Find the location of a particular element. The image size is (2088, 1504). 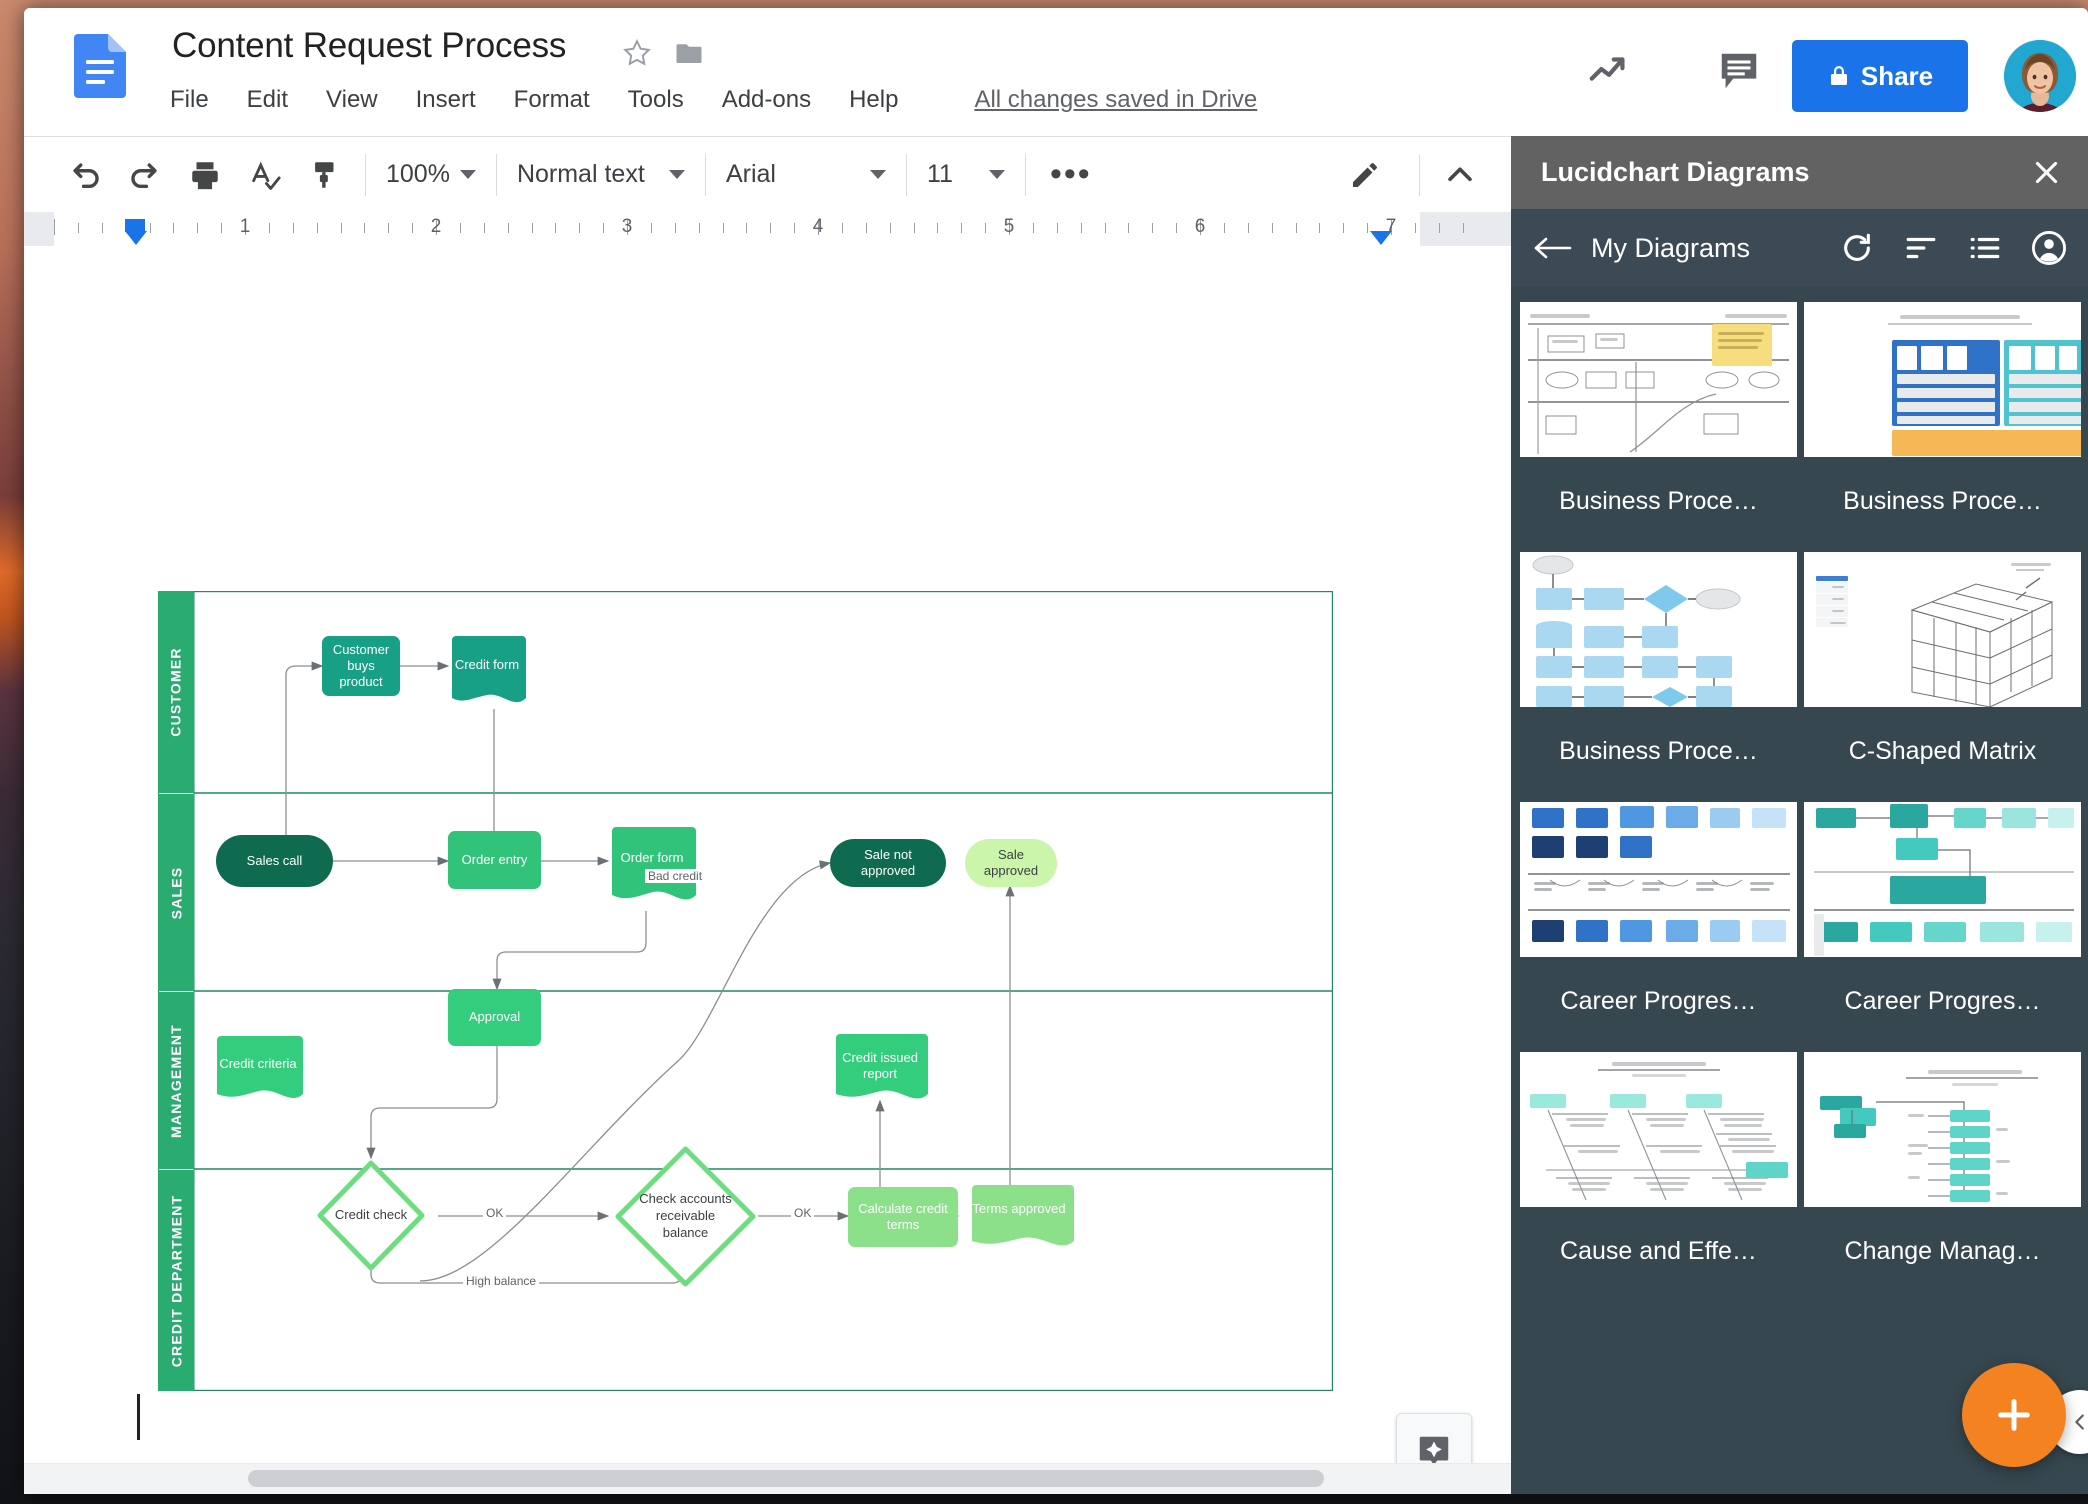

google-docs-logo-icon is located at coordinates (100, 66).